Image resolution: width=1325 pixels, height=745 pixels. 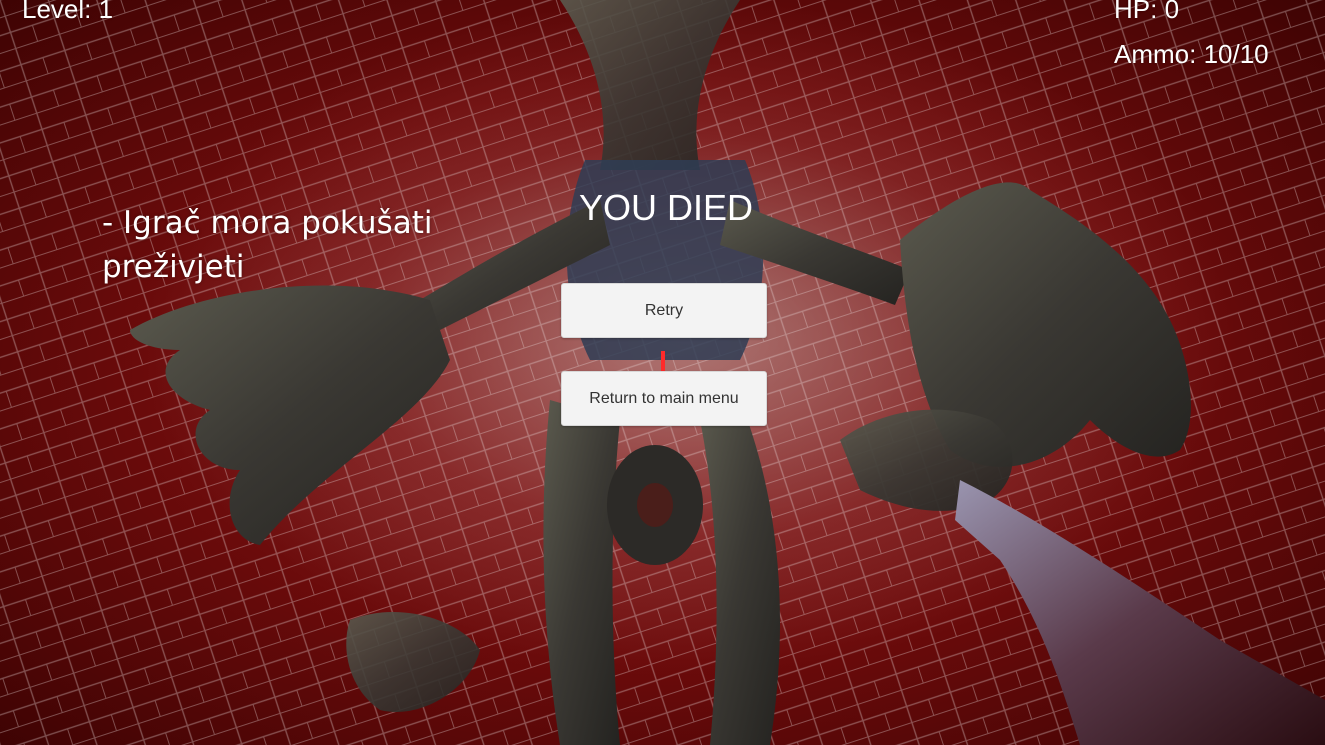 What do you see at coordinates (292, 245) in the screenshot?
I see `overlay-caption: - Igrač mora pokušati preživjeti` at bounding box center [292, 245].